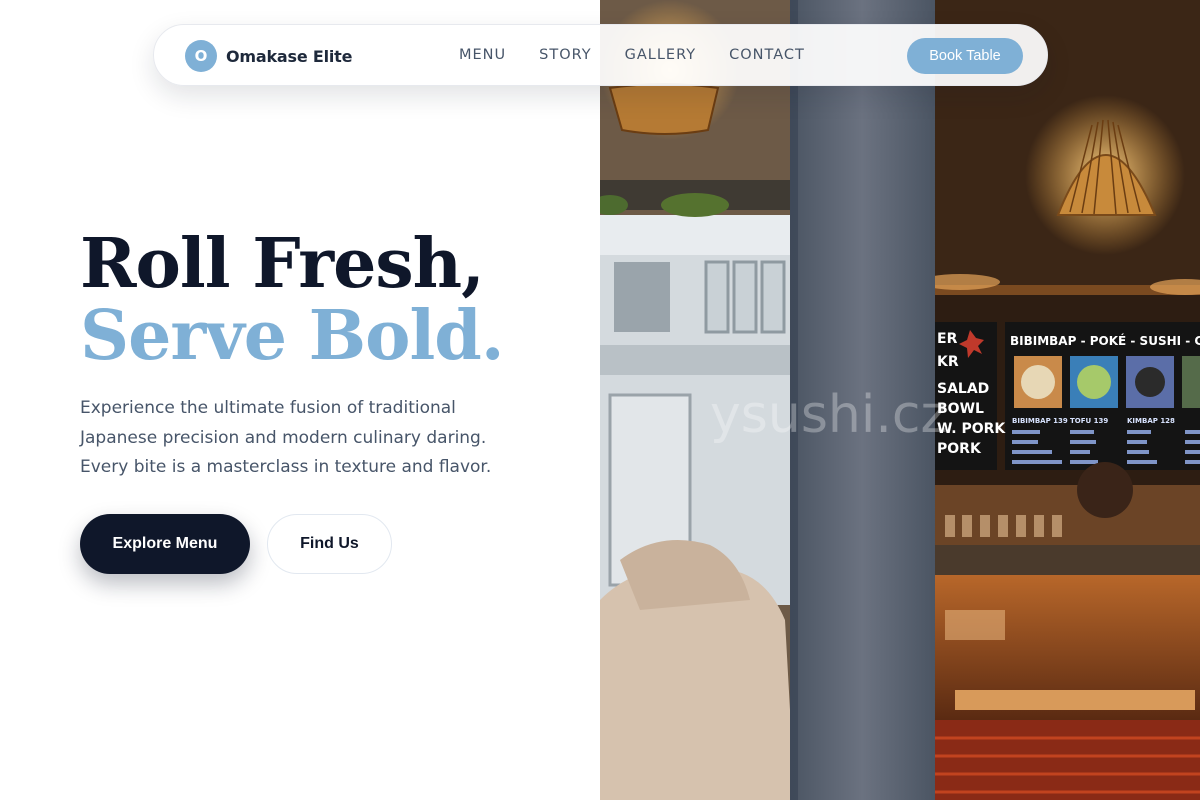  Describe the element at coordinates (660, 55) in the screenshot. I see `nav-link-gallery: GALLERY` at that location.